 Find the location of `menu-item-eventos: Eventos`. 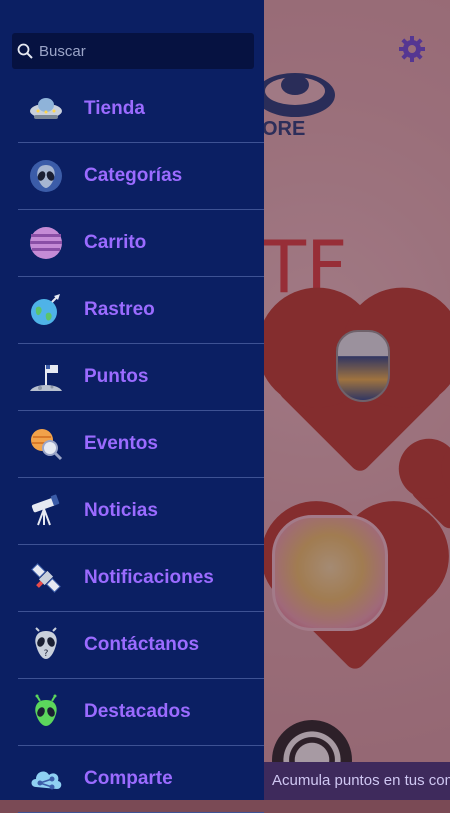

menu-item-eventos: Eventos is located at coordinates (141, 444).